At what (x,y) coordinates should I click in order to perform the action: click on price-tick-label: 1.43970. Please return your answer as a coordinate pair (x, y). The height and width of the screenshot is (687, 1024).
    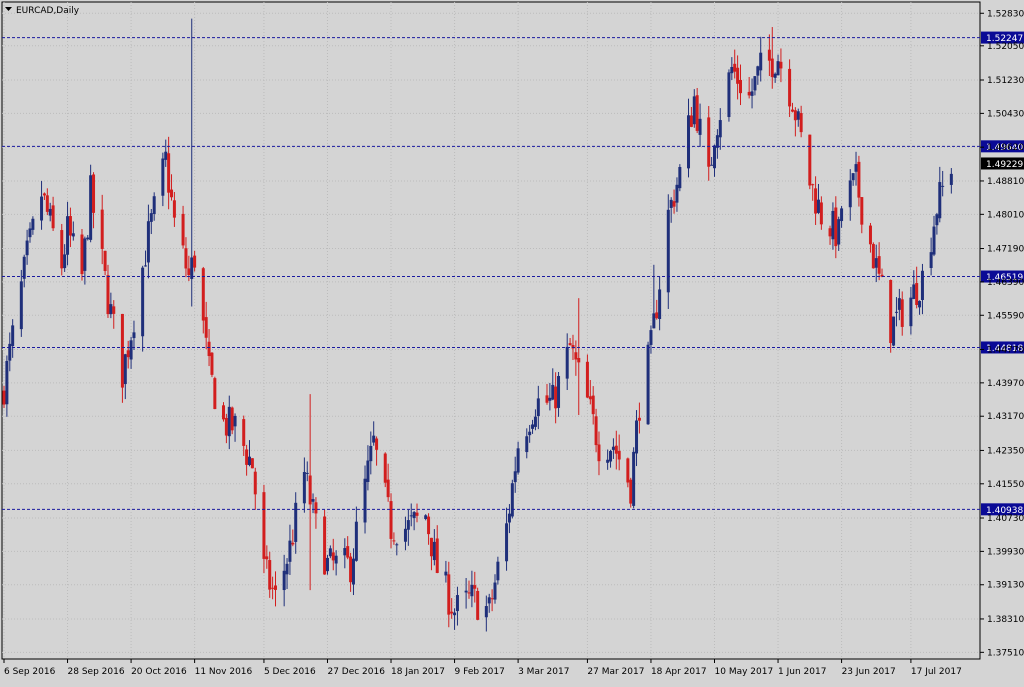
    Looking at the image, I should click on (1005, 384).